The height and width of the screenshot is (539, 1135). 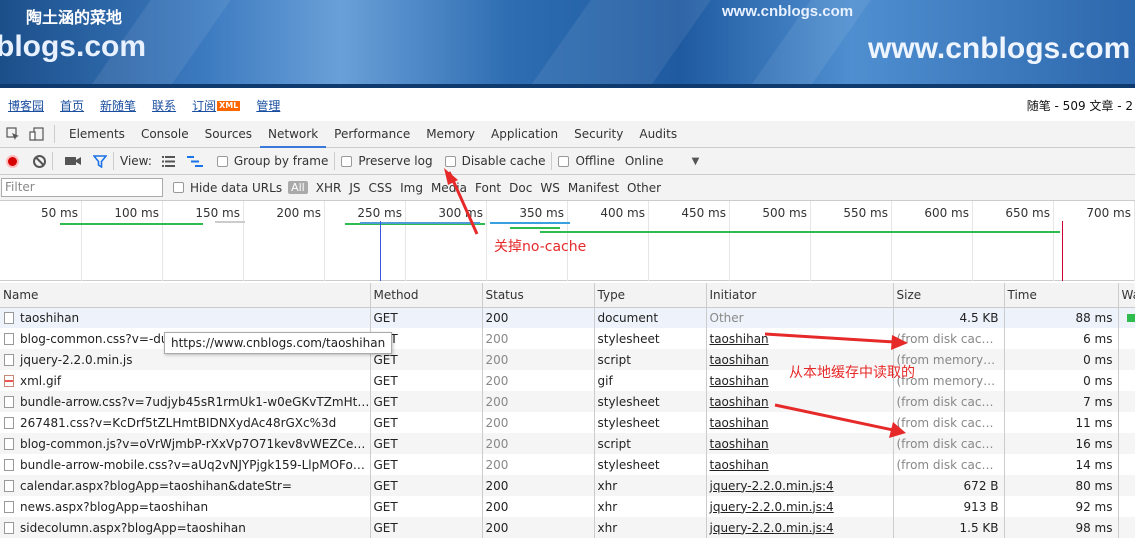 I want to click on filter-type-xhr: XHR, so click(x=329, y=188).